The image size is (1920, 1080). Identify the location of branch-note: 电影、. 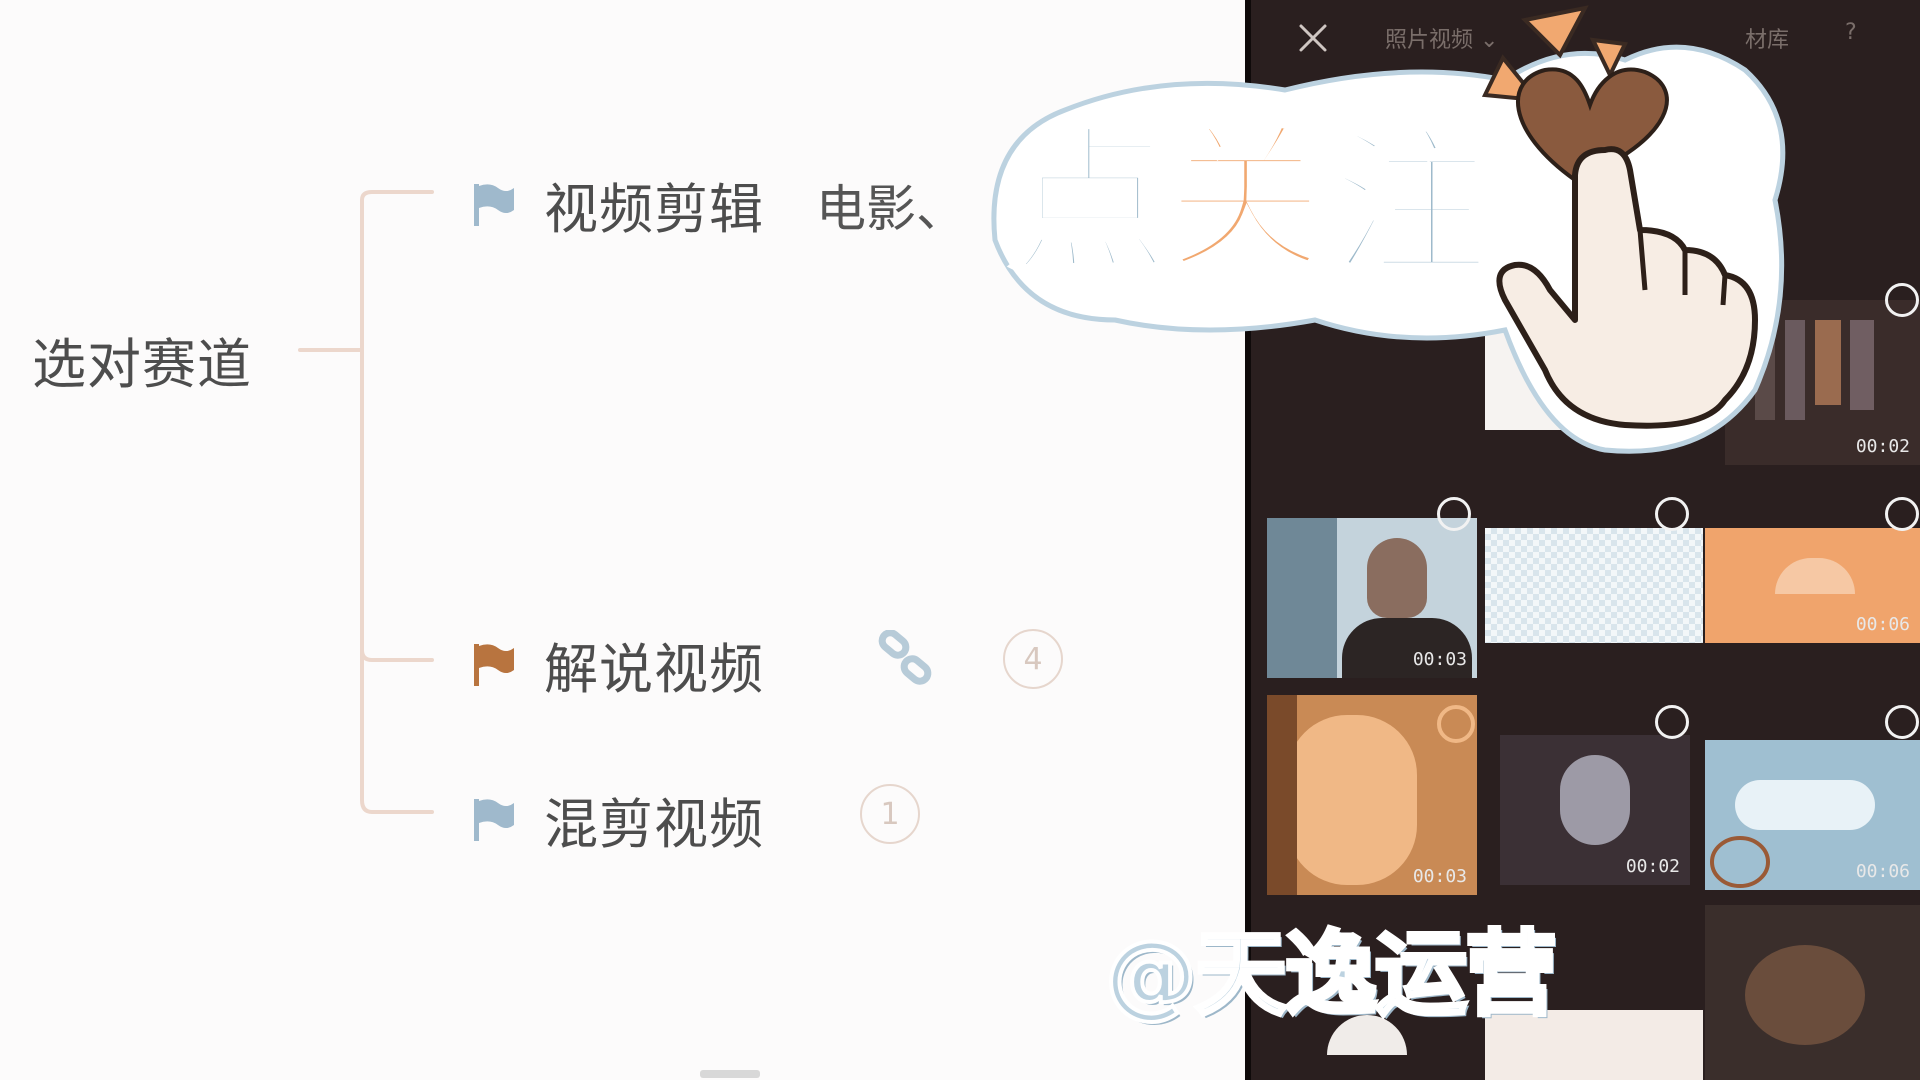
(891, 208).